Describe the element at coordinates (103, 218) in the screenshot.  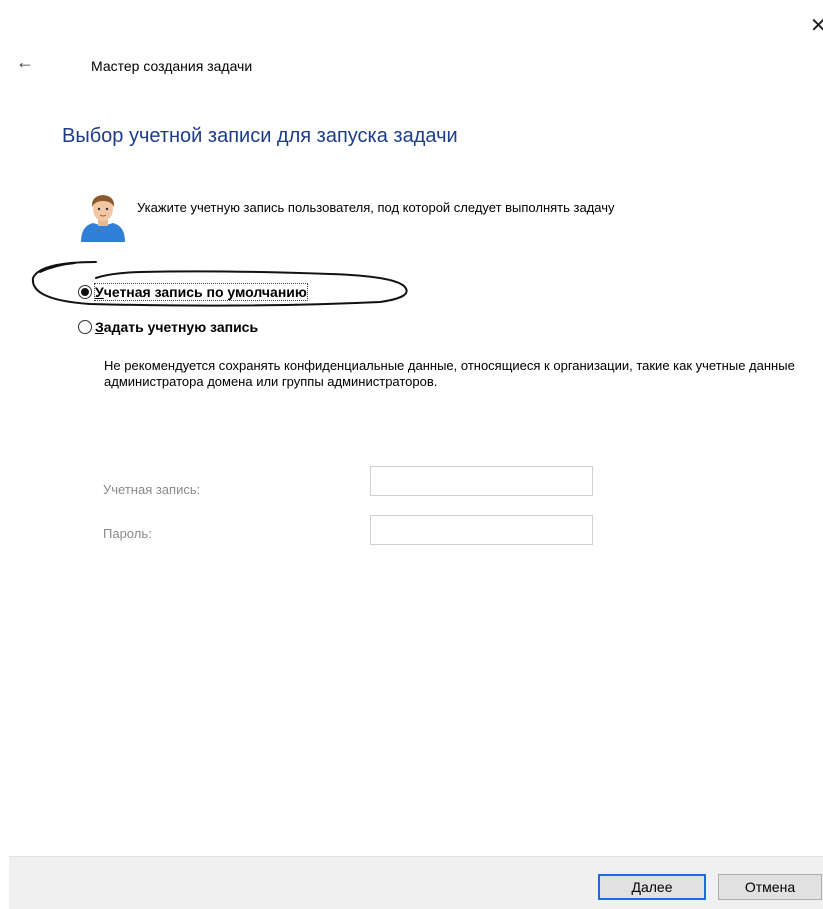
I see `user-avatar-icon` at that location.